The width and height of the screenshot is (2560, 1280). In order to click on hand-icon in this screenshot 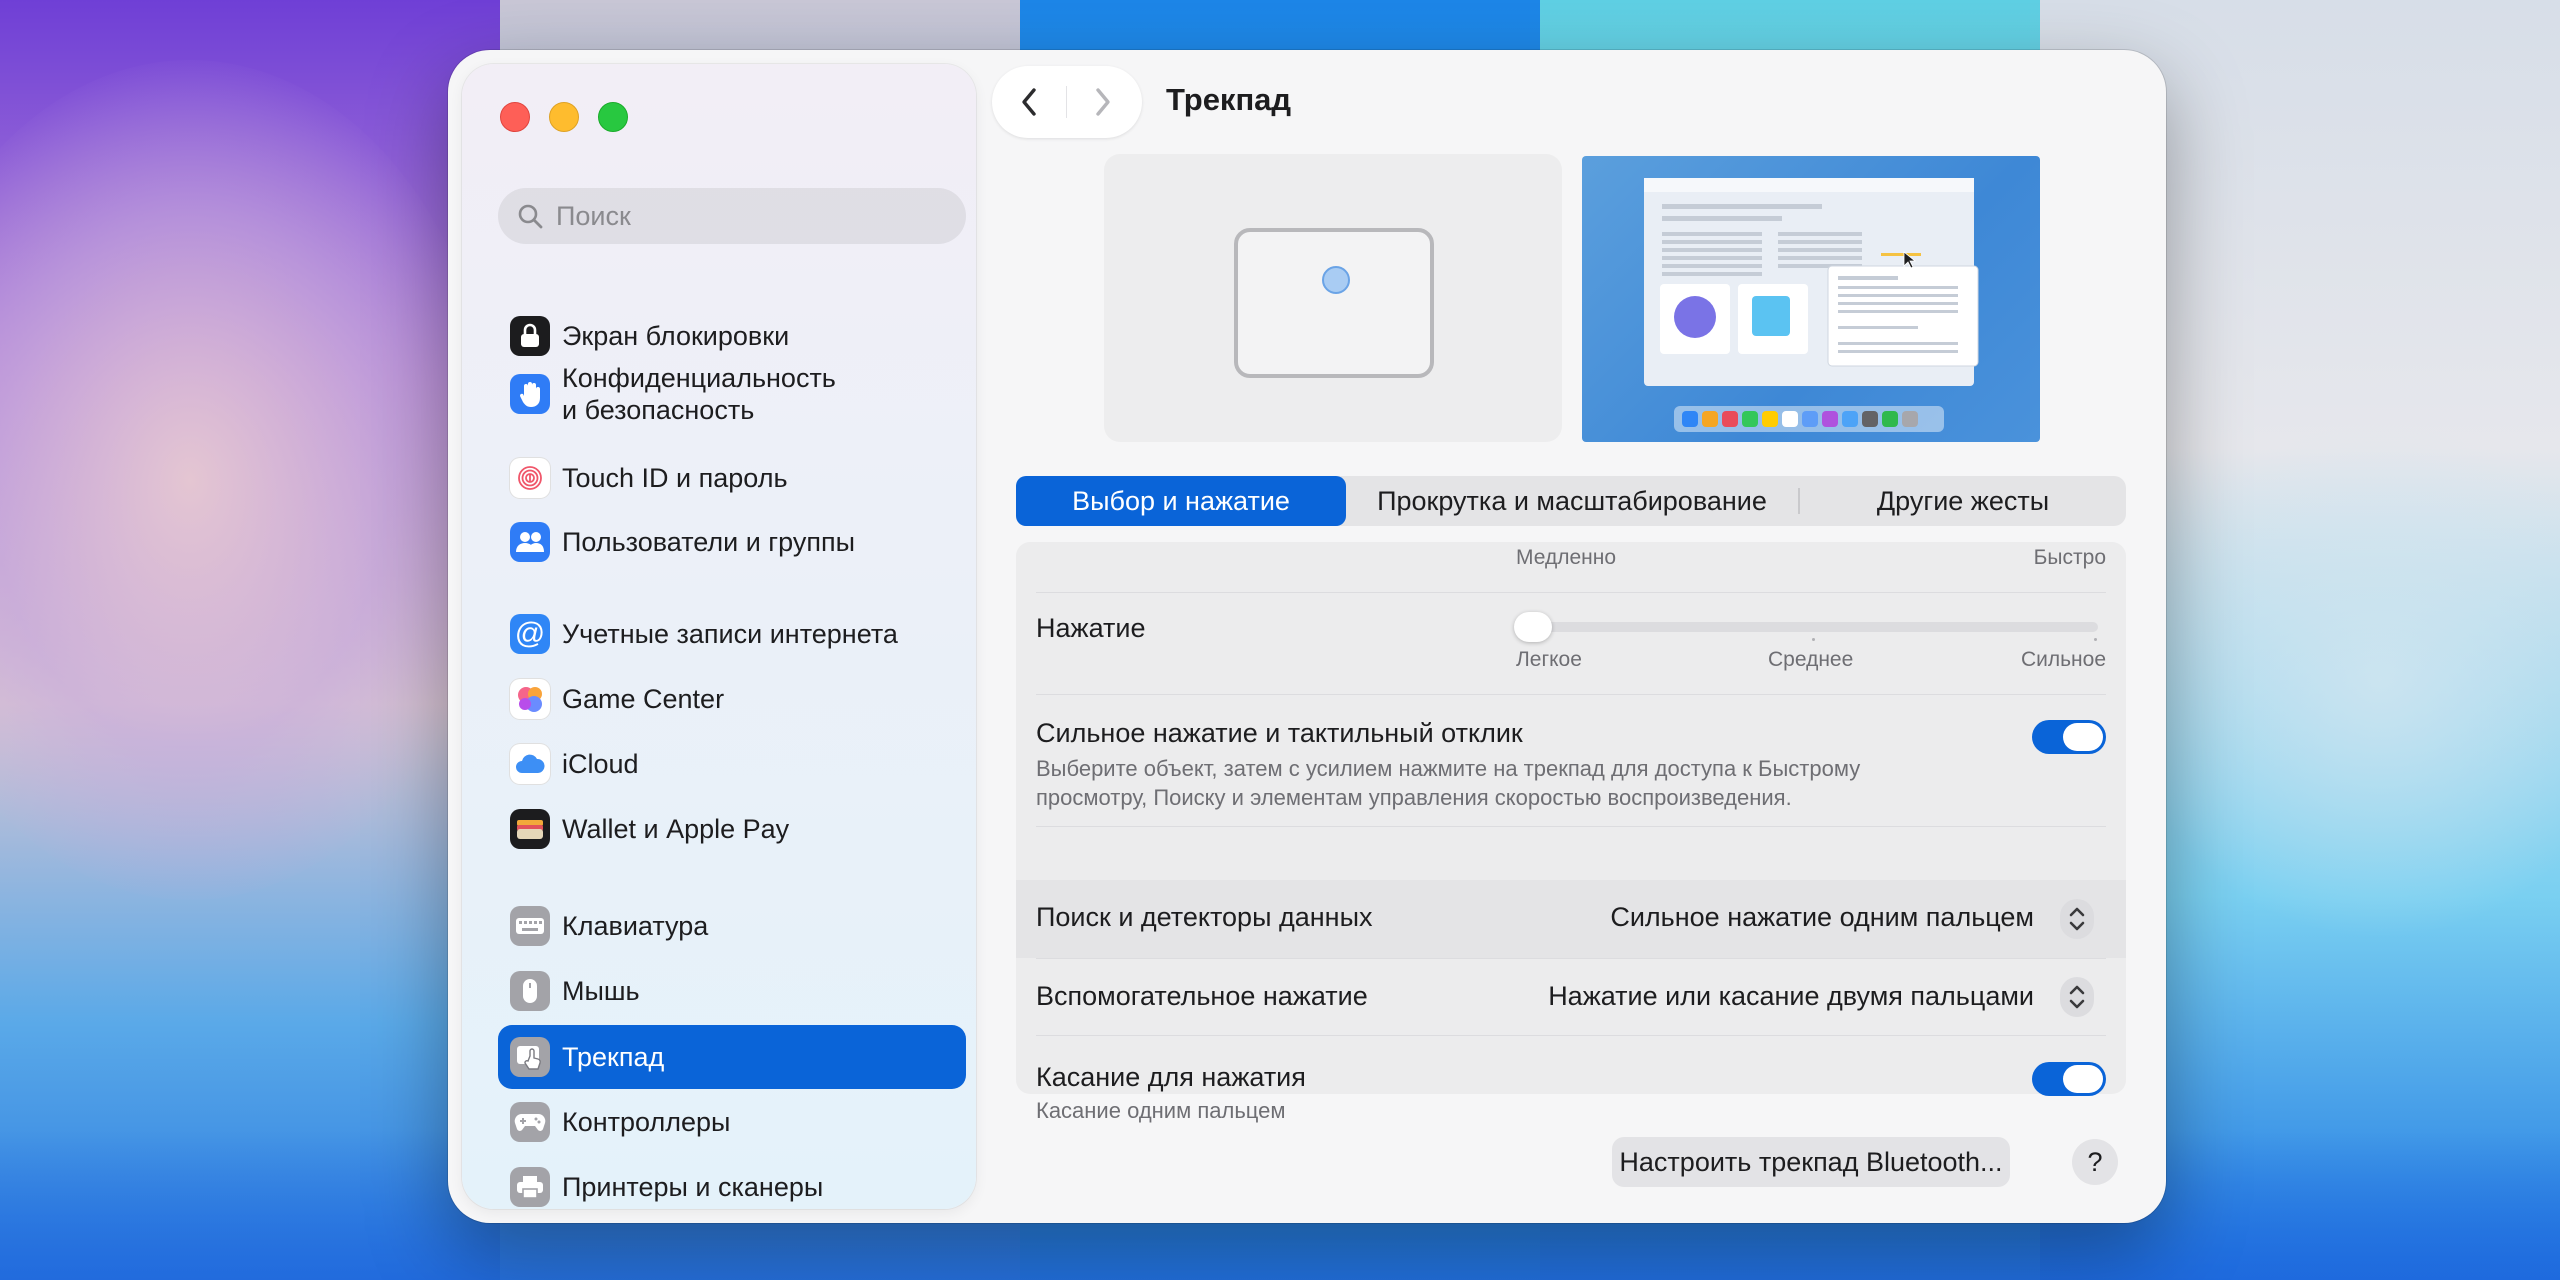, I will do `click(530, 394)`.